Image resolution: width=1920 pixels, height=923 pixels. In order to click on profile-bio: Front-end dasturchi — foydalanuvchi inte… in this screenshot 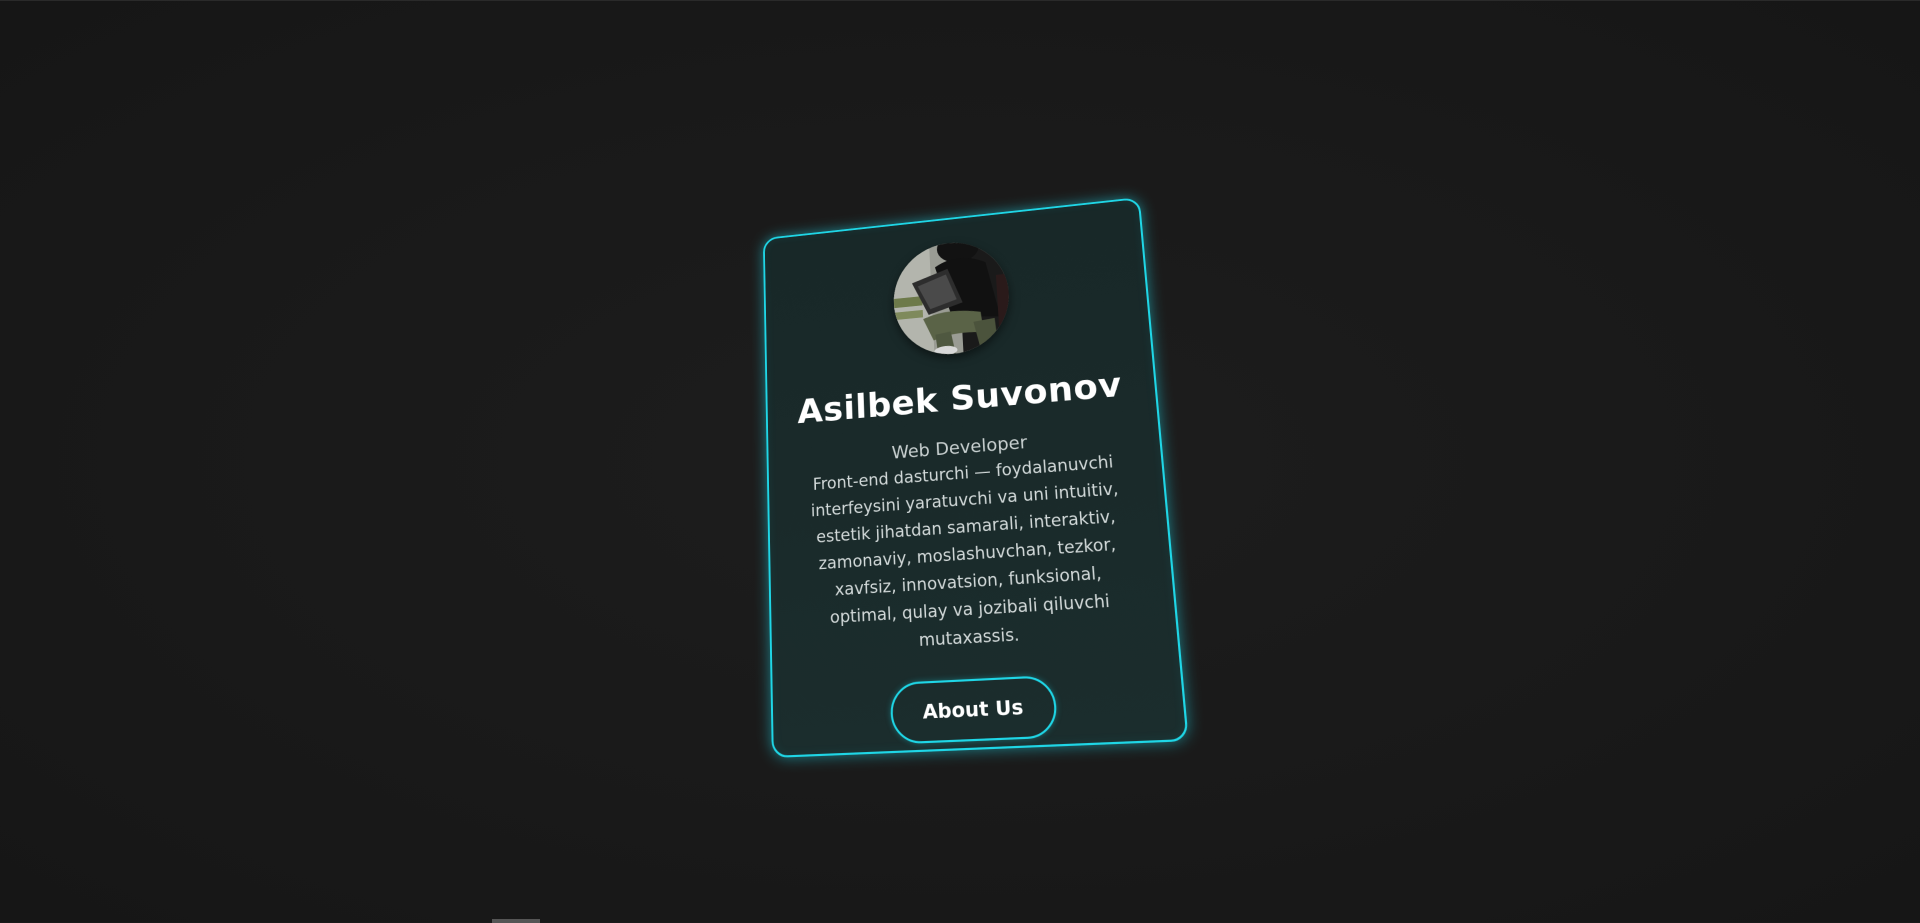, I will do `click(965, 551)`.